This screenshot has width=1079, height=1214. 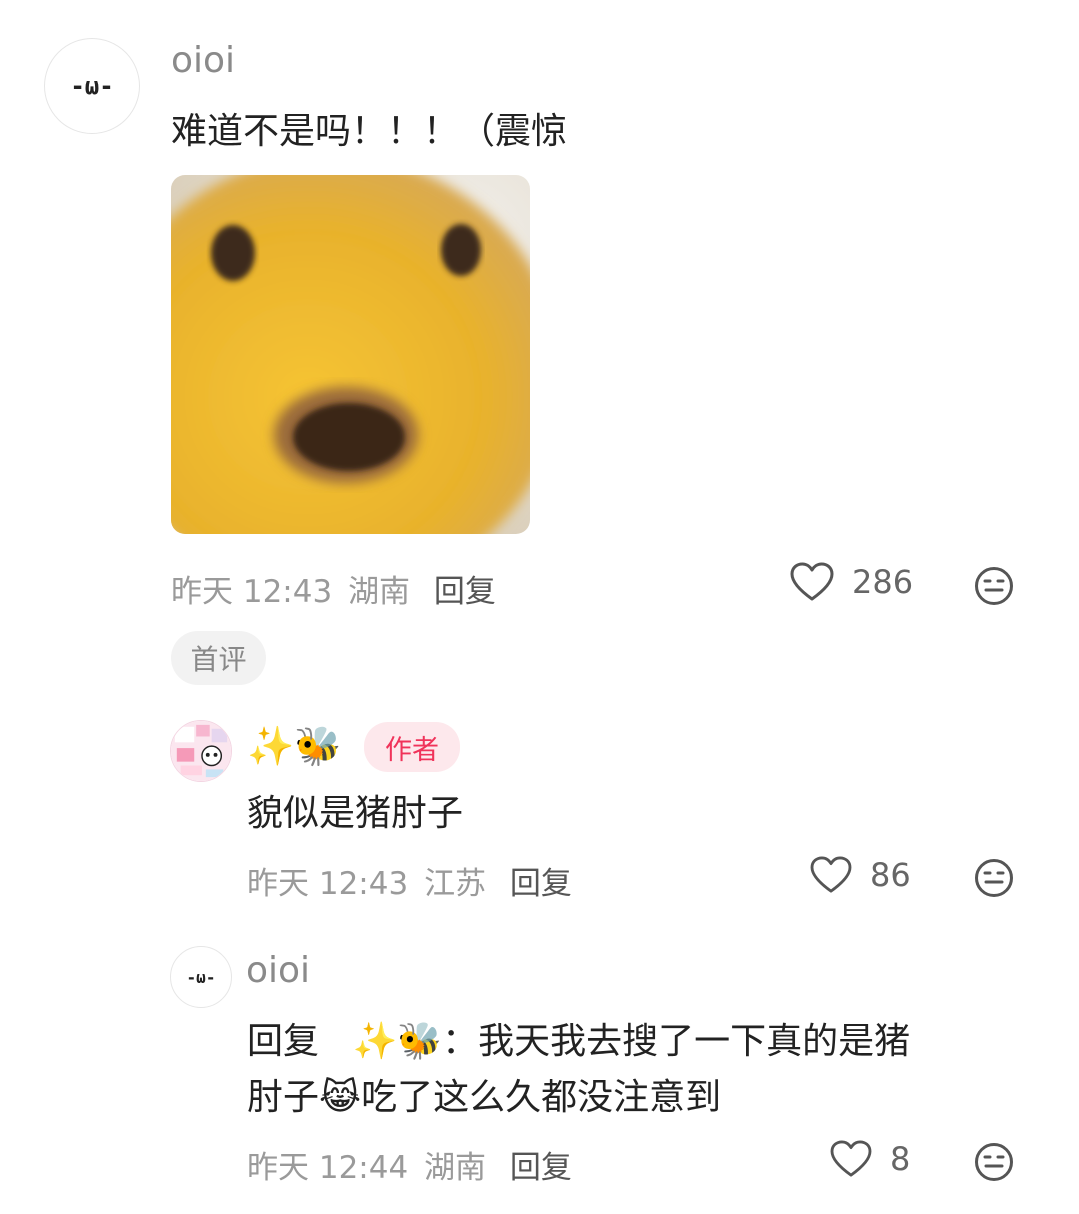 I want to click on reply-location: 湖南, so click(x=455, y=1168).